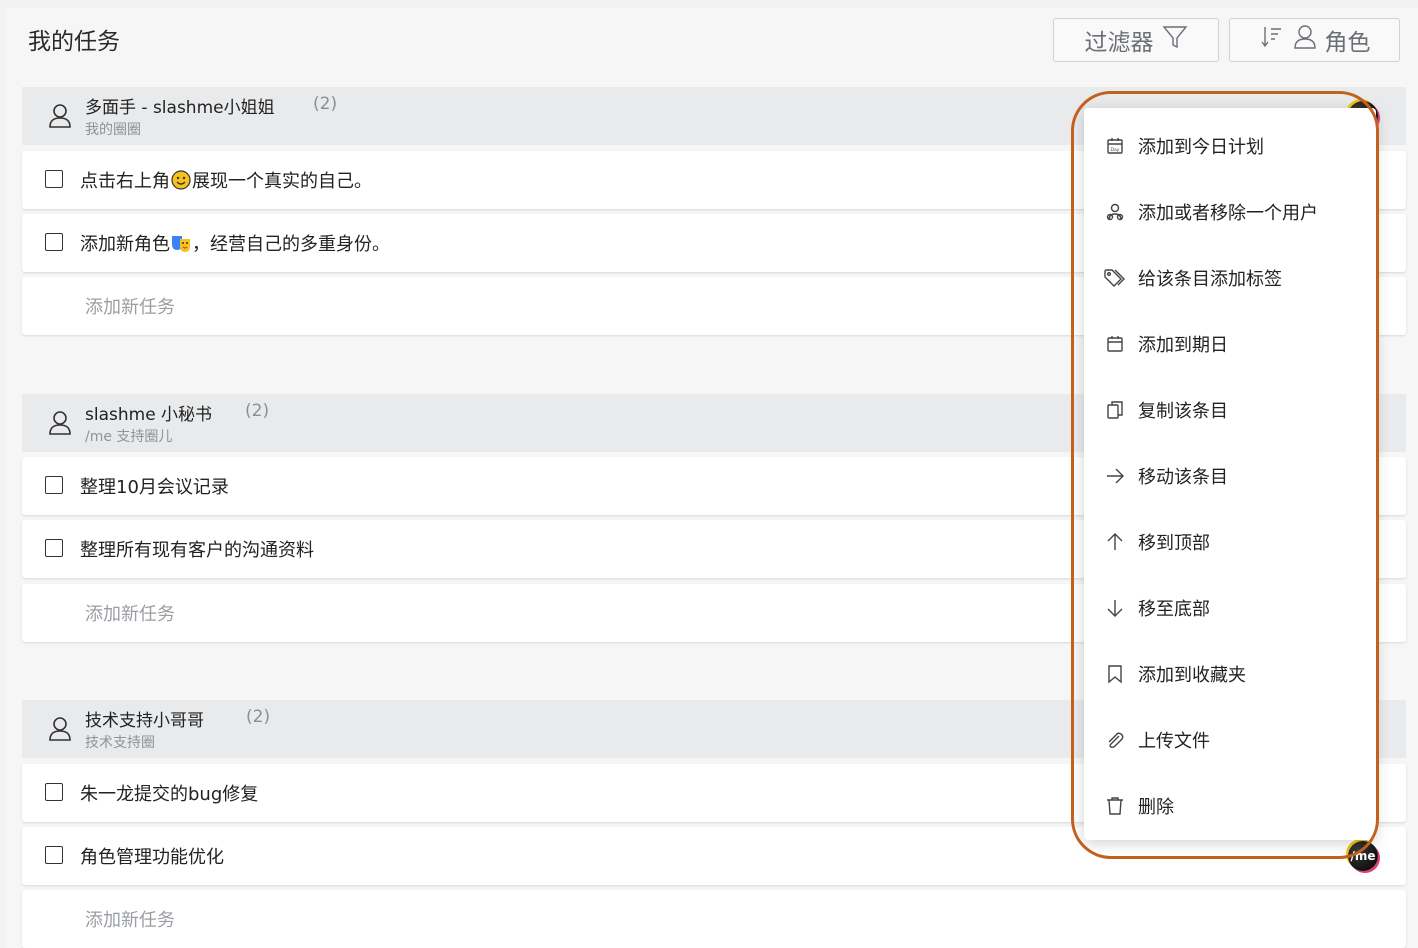 This screenshot has width=1418, height=948. Describe the element at coordinates (714, 919) in the screenshot. I see `add-task-row: 添加新任务` at that location.